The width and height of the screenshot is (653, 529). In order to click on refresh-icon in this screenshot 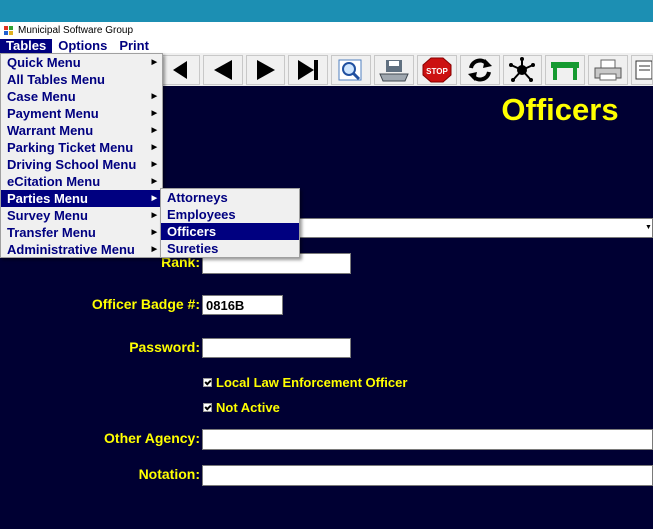, I will do `click(479, 69)`.